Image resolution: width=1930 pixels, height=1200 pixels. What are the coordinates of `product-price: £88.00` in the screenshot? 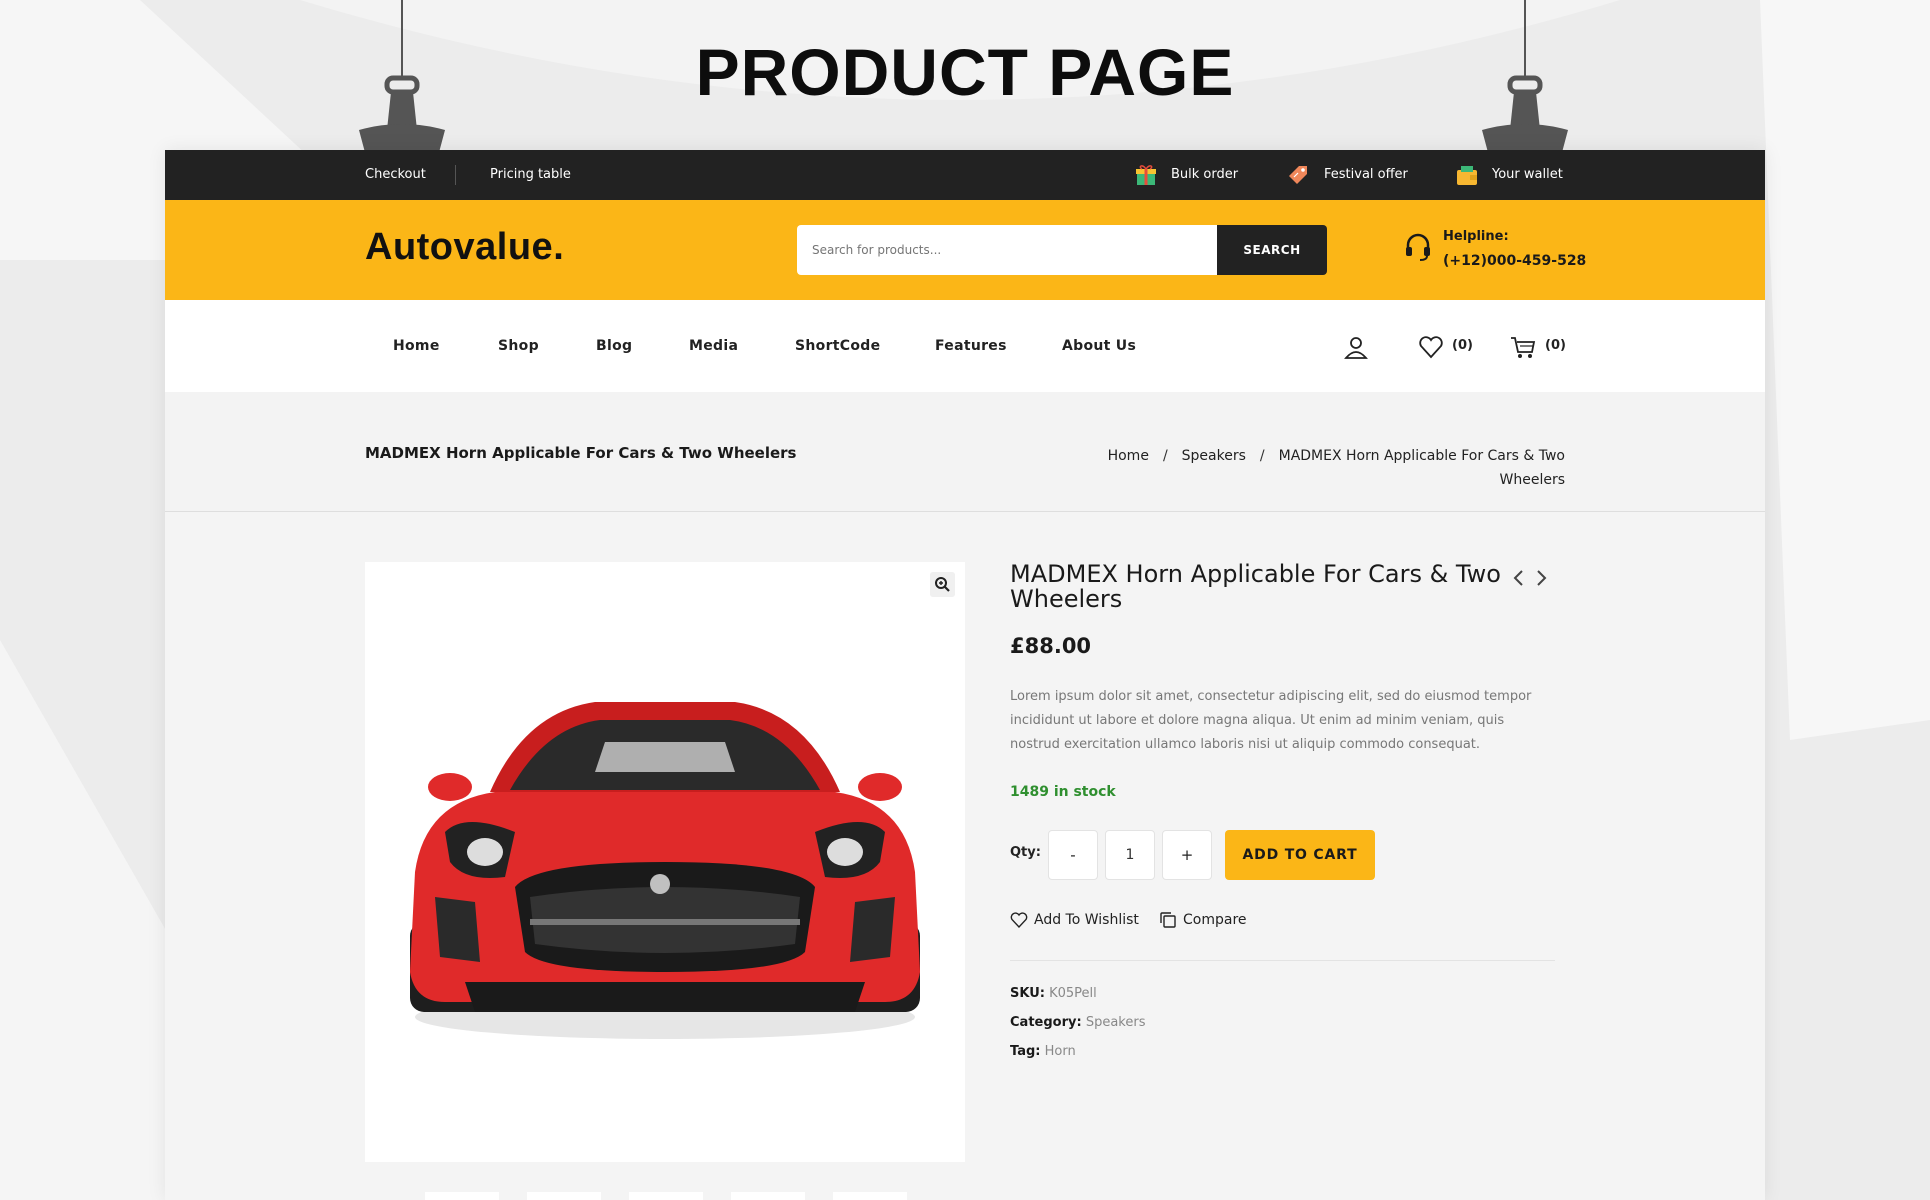 It's located at (1051, 646).